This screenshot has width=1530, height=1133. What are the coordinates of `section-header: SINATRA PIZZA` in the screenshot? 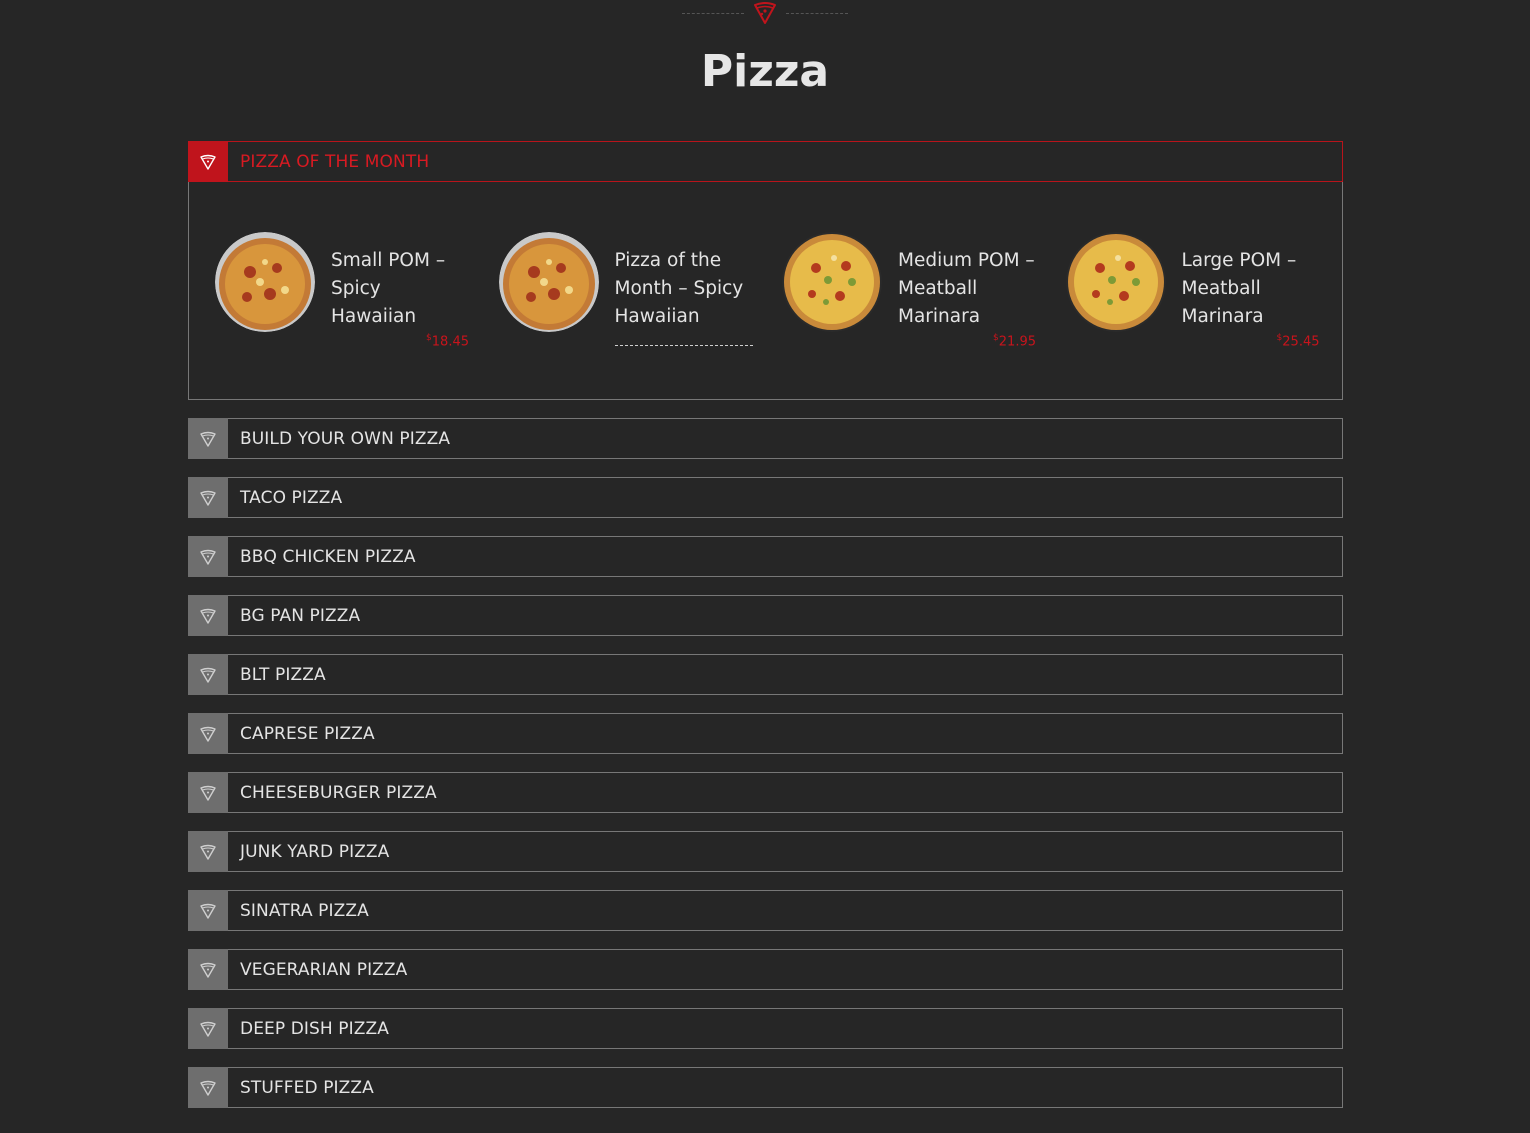 It's located at (765, 910).